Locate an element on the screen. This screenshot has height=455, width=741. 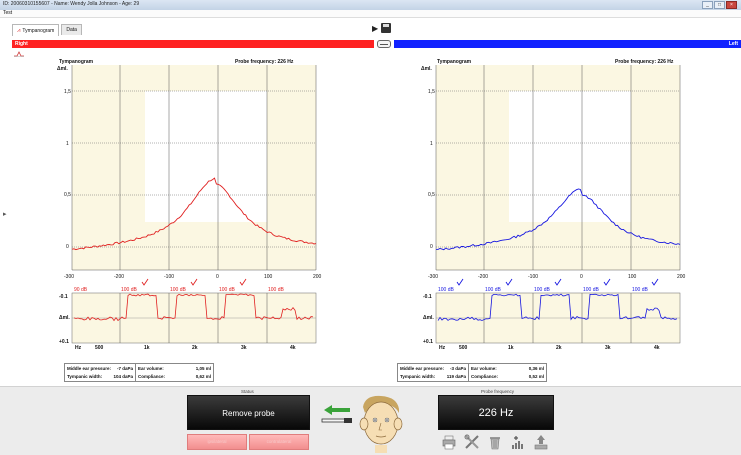
expand-side-panel-icon: ▸ is located at coordinates (5, 214).